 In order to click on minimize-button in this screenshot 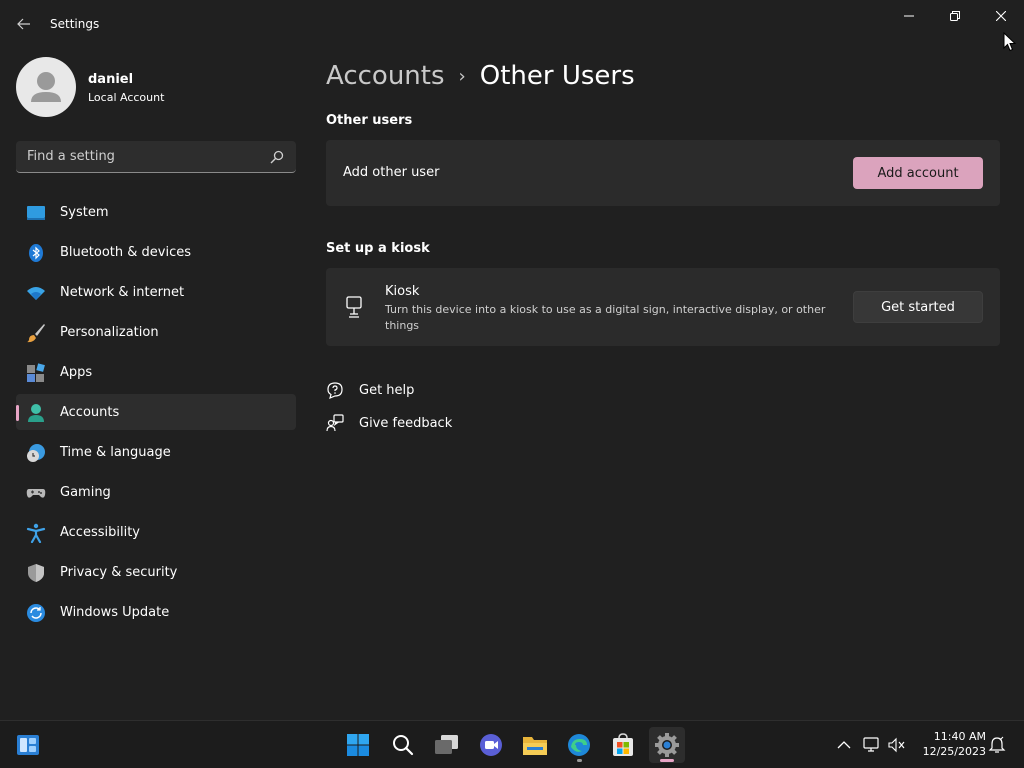, I will do `click(909, 16)`.